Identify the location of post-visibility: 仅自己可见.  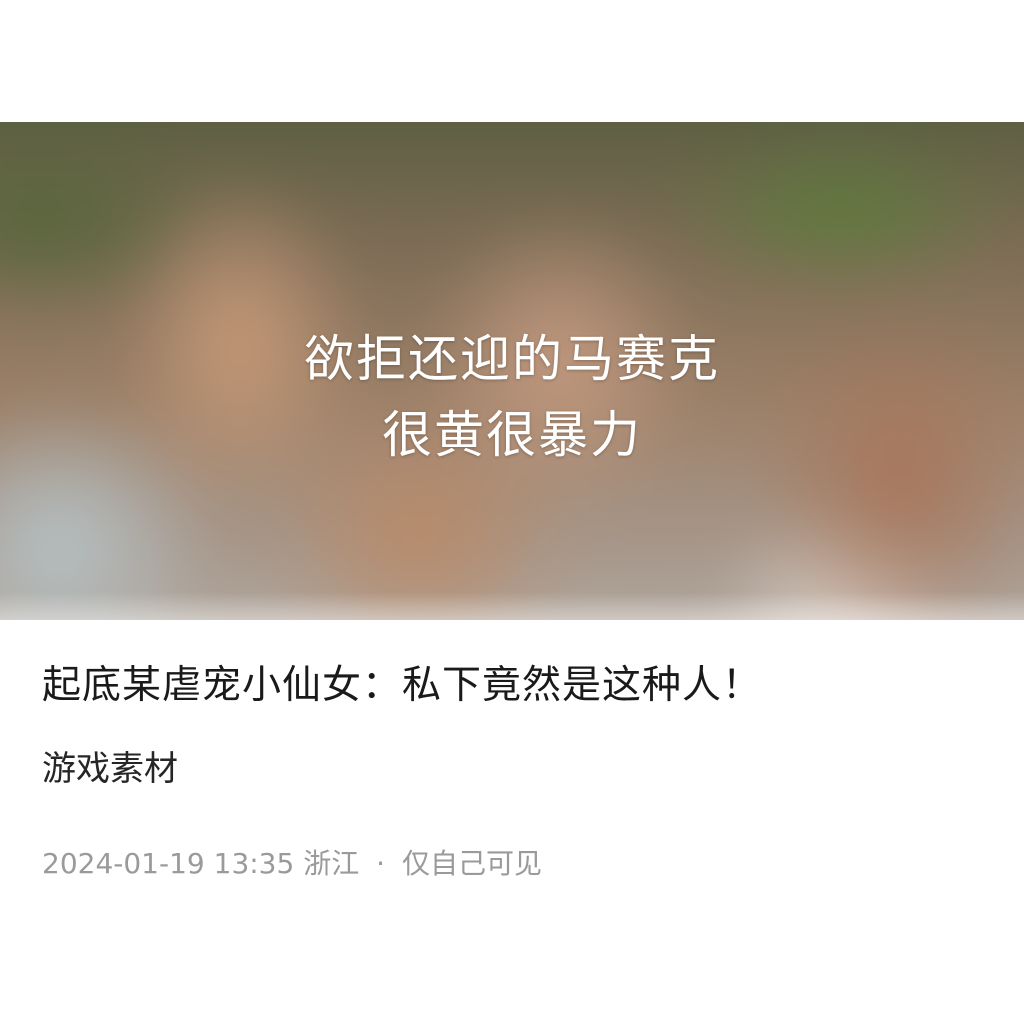
(471, 863).